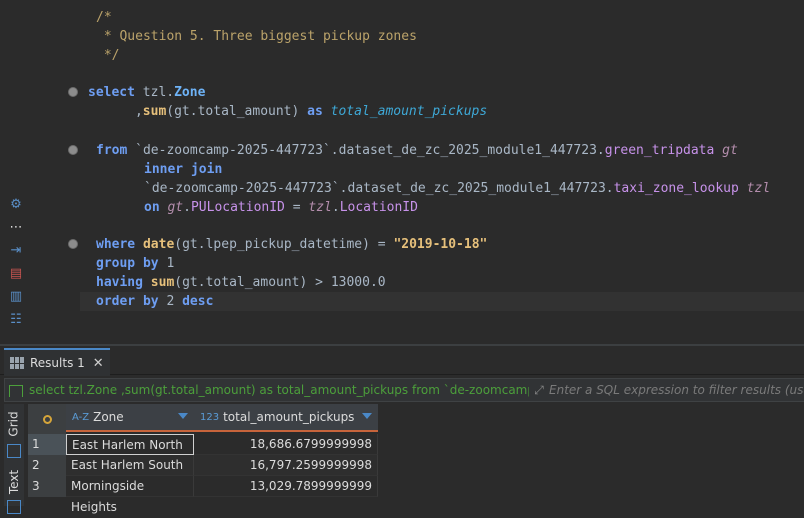  I want to click on grid-header: A-Z Zone 123 total_amount_pickups, so click(203, 419).